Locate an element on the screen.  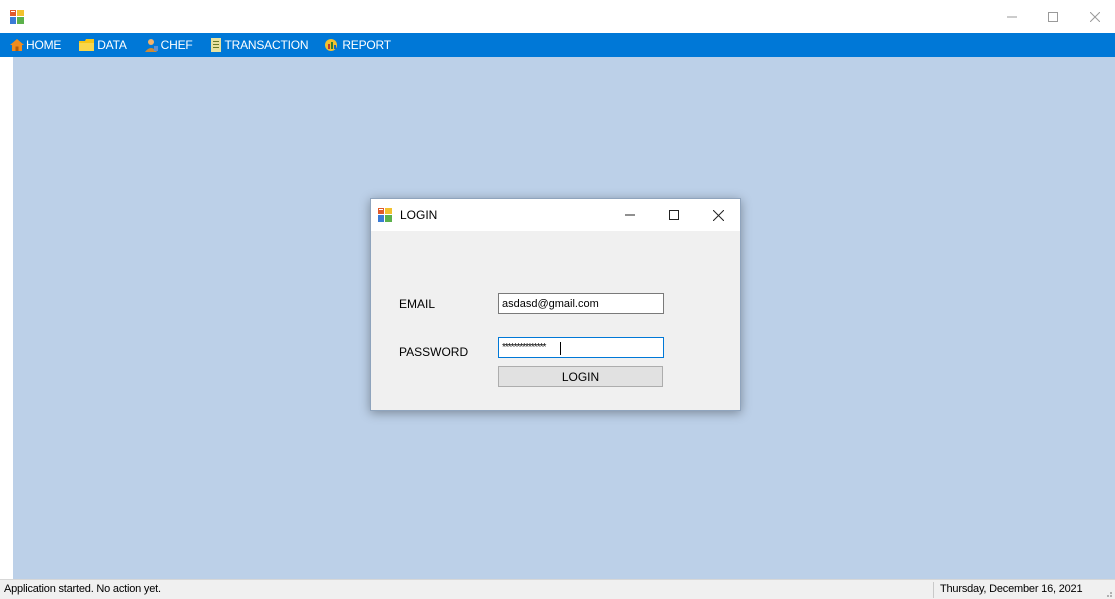
login-button: LOGIN is located at coordinates (580, 376).